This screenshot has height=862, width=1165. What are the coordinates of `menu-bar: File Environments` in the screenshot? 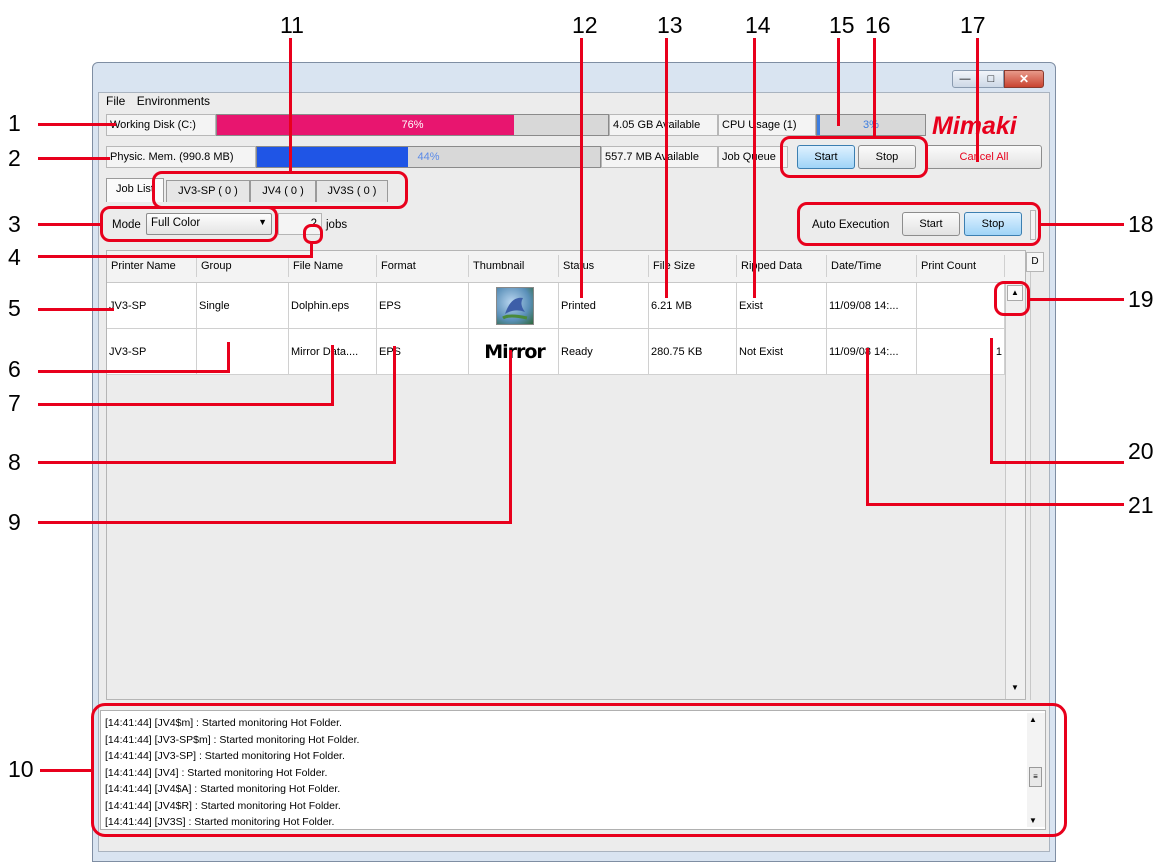 It's located at (256, 101).